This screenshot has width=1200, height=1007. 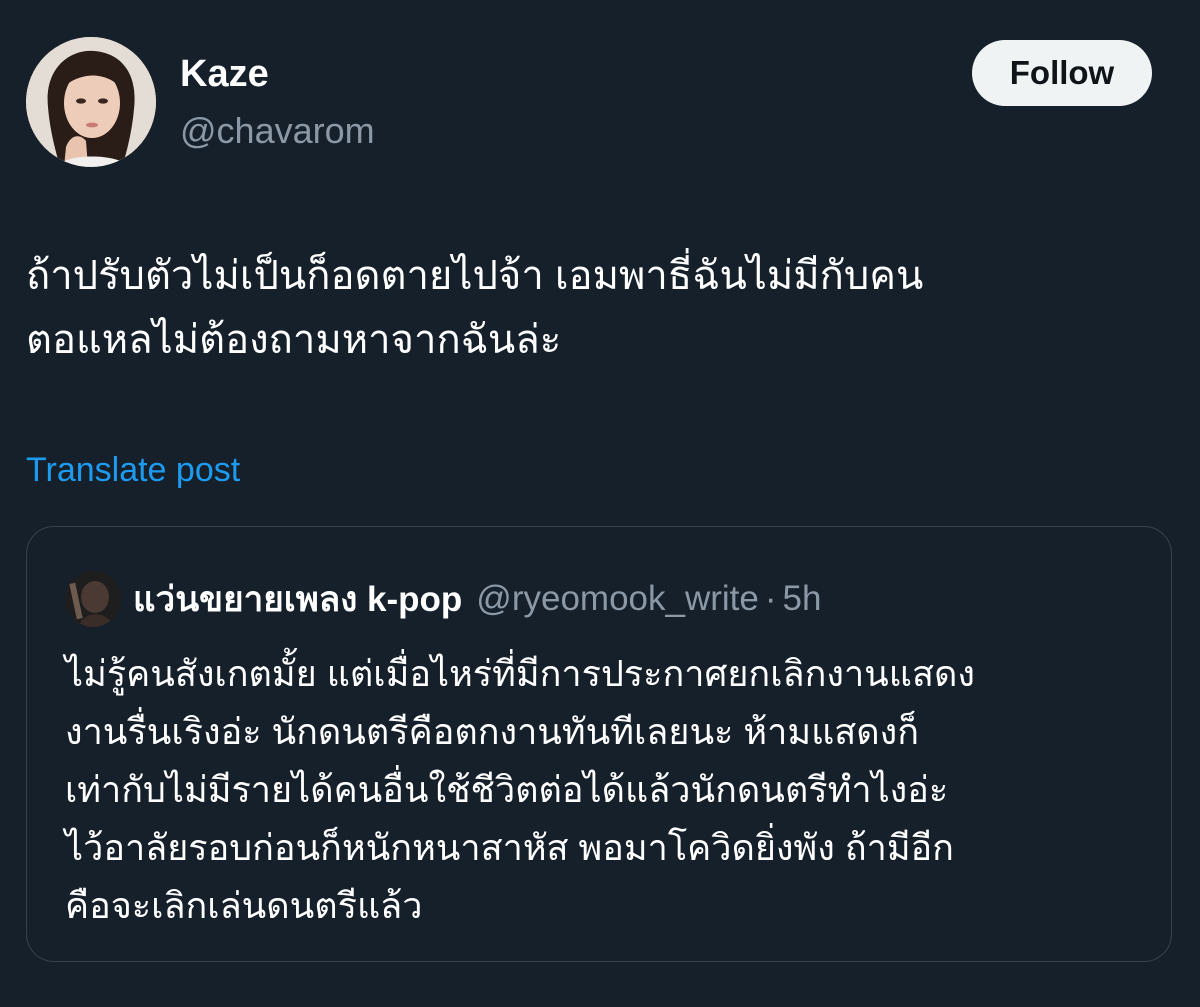 I want to click on author-avatar, so click(x=91, y=102).